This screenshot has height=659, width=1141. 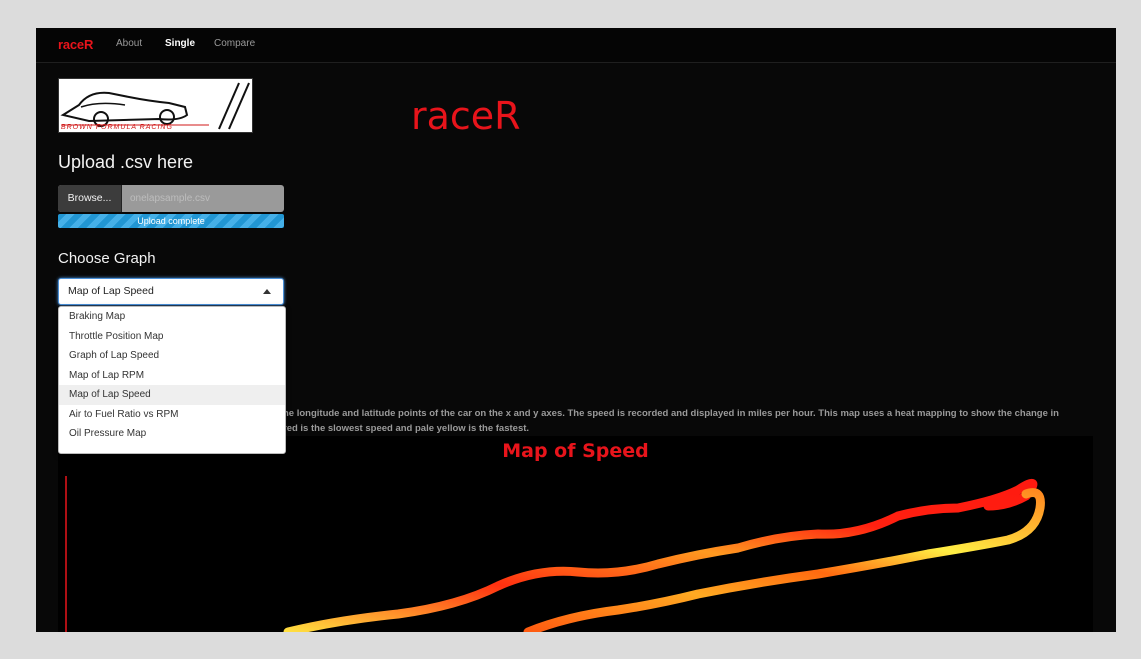 I want to click on dropdown-option-graph-of-lap-speed: Graph of Lap Speed, so click(x=172, y=356).